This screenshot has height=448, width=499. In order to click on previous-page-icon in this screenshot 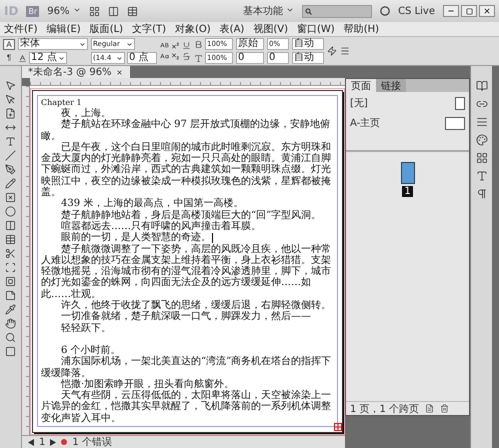, I will do `click(31, 442)`.